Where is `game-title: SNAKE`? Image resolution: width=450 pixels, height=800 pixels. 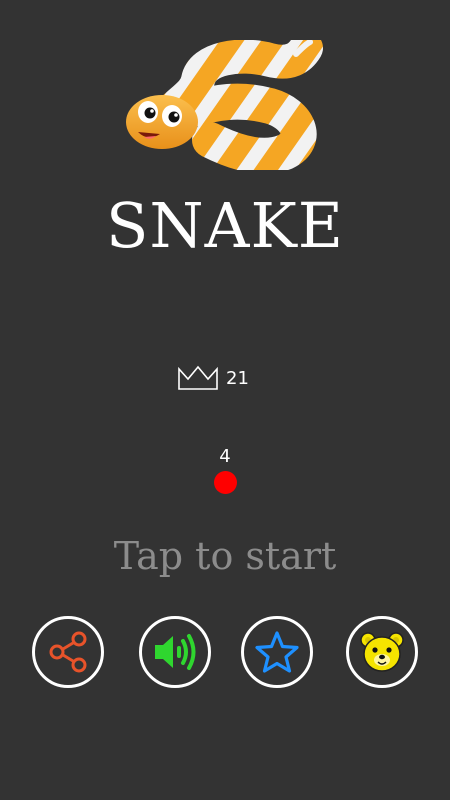
game-title: SNAKE is located at coordinates (225, 225).